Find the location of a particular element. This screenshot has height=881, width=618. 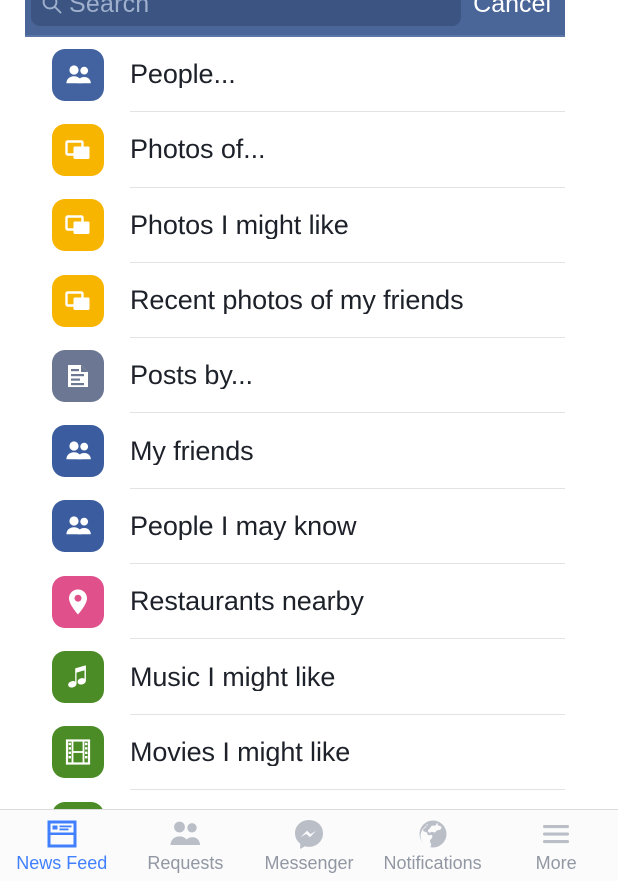

tab-label: News Feed is located at coordinates (62, 863).